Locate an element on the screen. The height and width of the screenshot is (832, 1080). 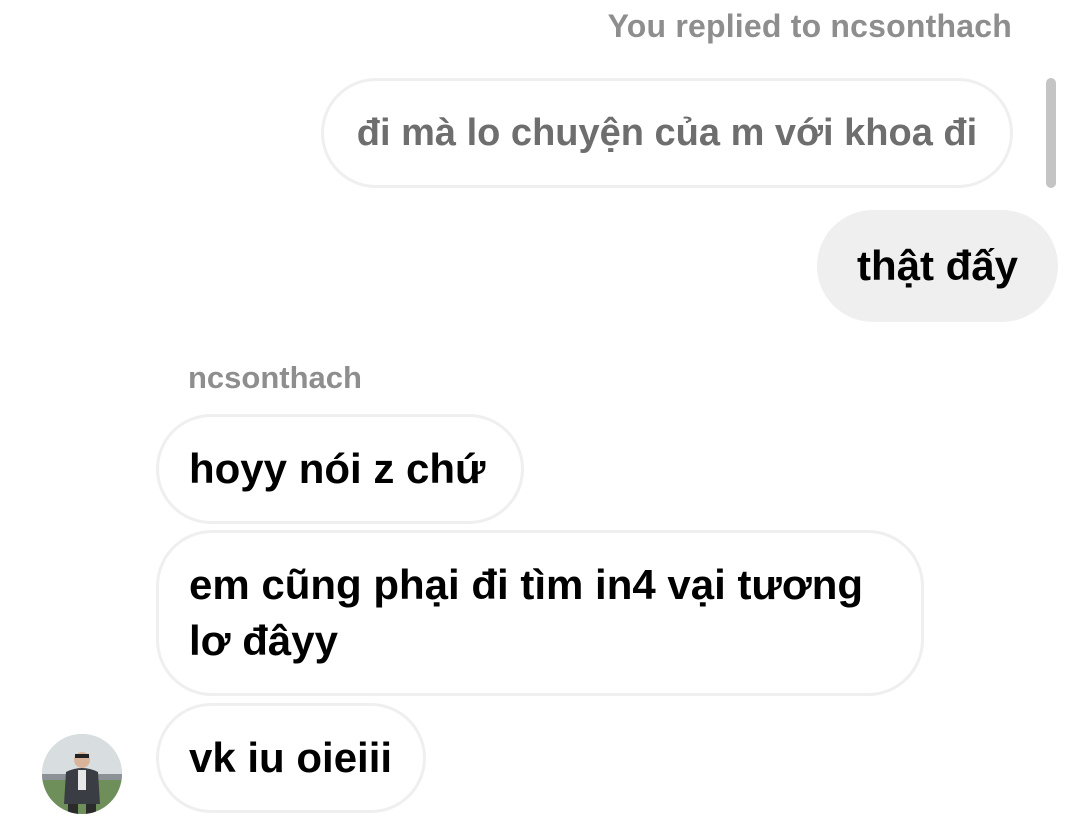
quoted-message-bubble: đi mà lo chuyện của m với khoa đi is located at coordinates (667, 133).